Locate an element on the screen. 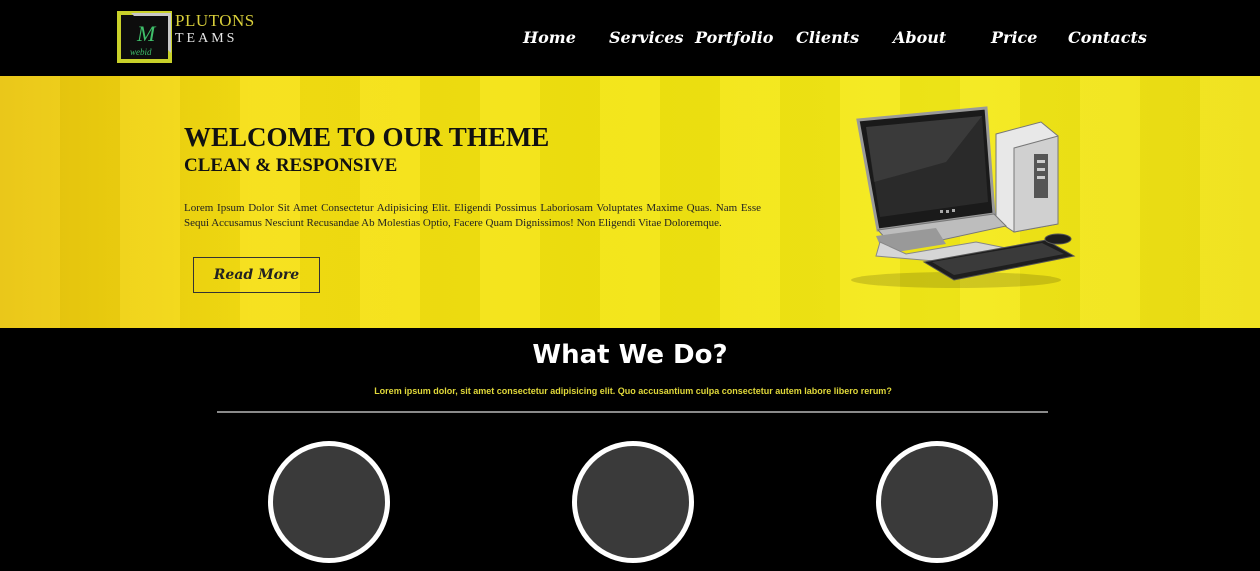 This screenshot has width=1260, height=571. nav-home: Home is located at coordinates (549, 37).